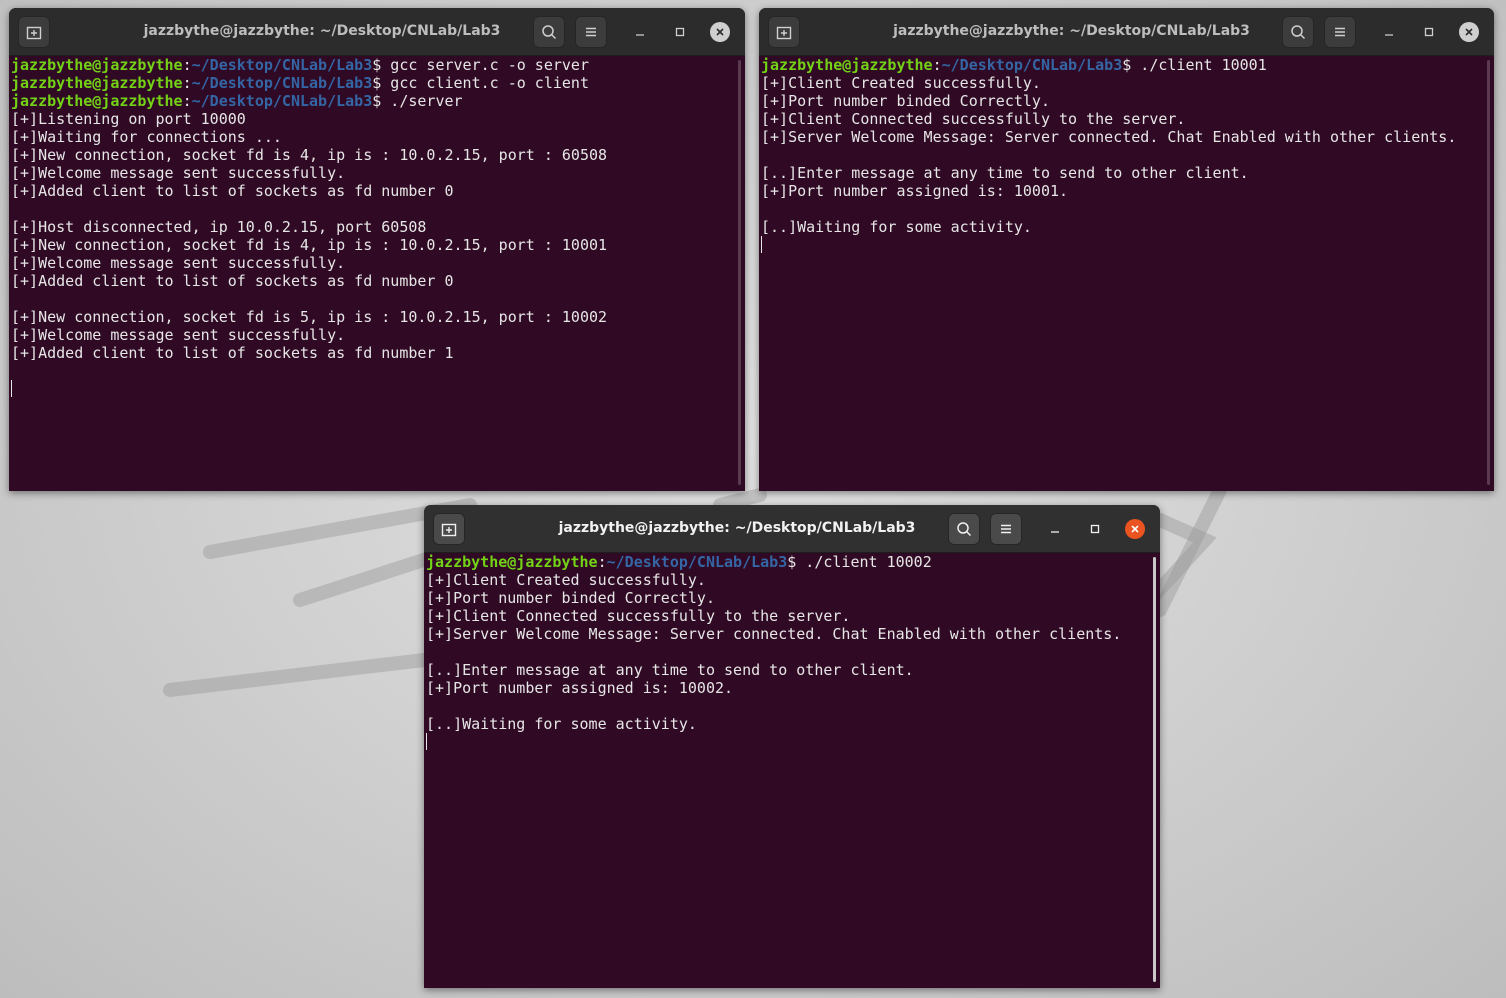  What do you see at coordinates (1194, 65) in the screenshot?
I see `command-text: $ ./client 10001` at bounding box center [1194, 65].